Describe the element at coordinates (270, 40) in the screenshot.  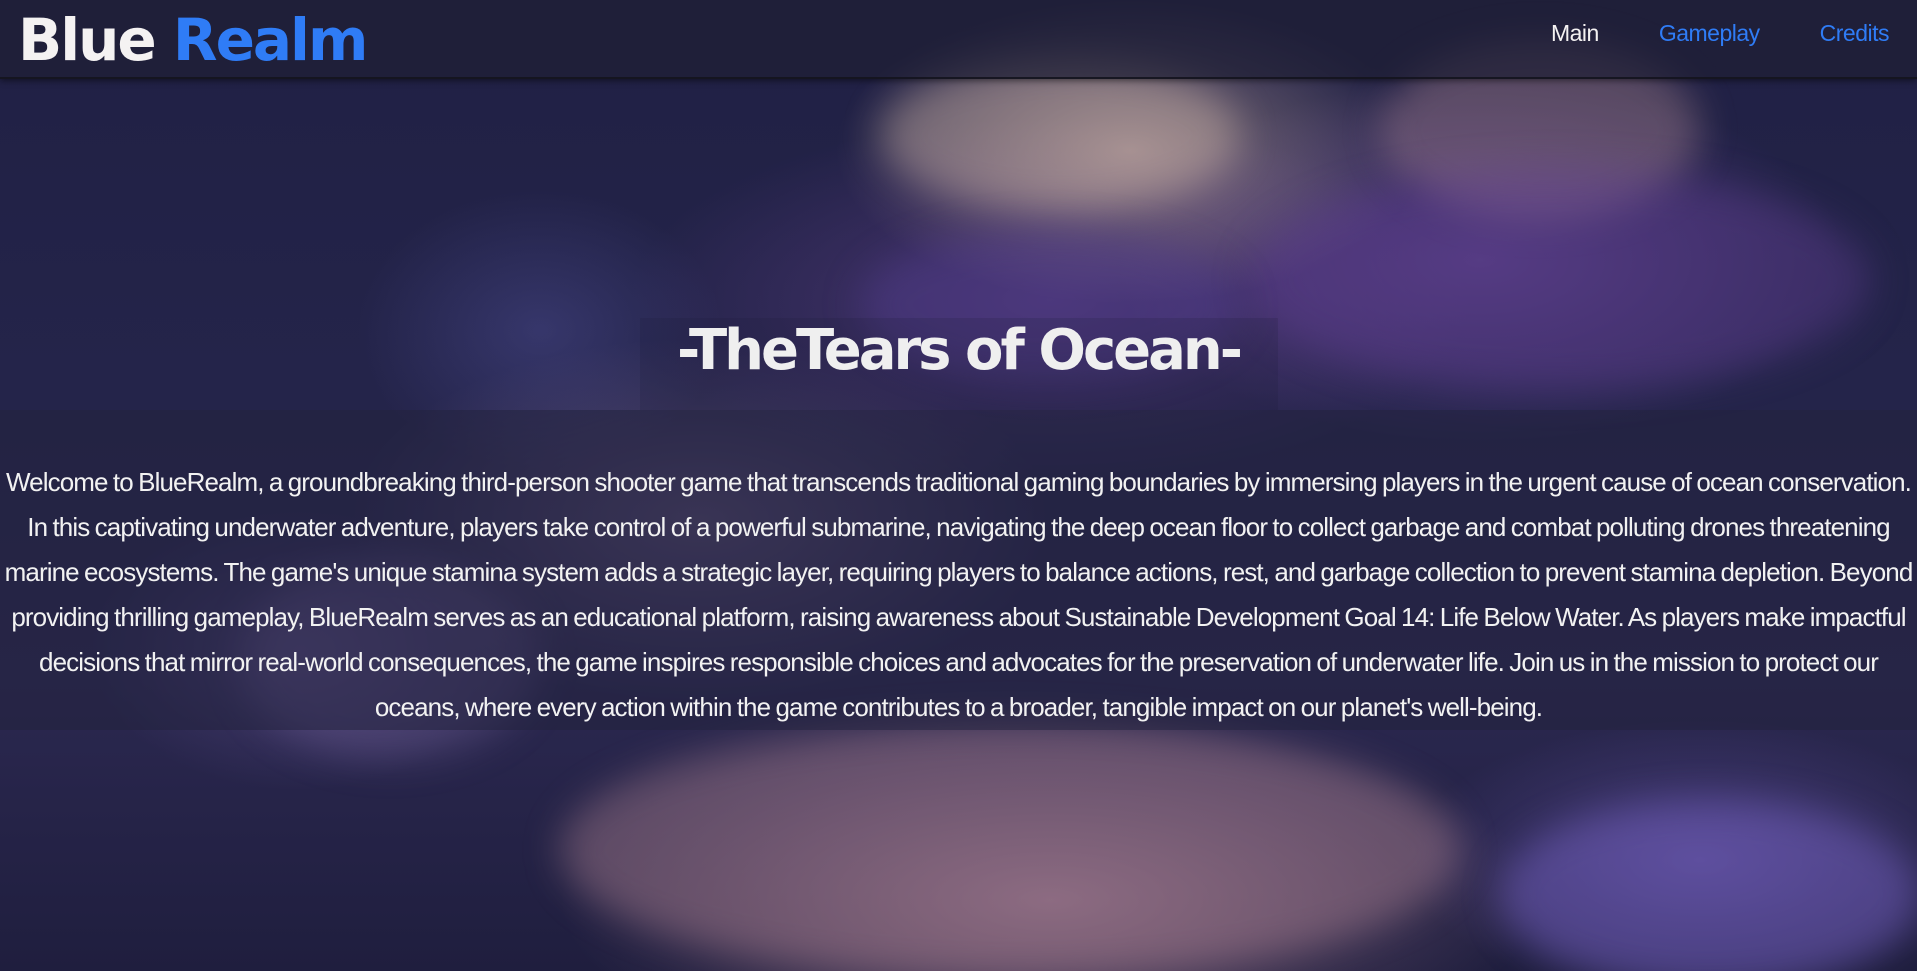
I see `logo-word-realm: Realm` at that location.